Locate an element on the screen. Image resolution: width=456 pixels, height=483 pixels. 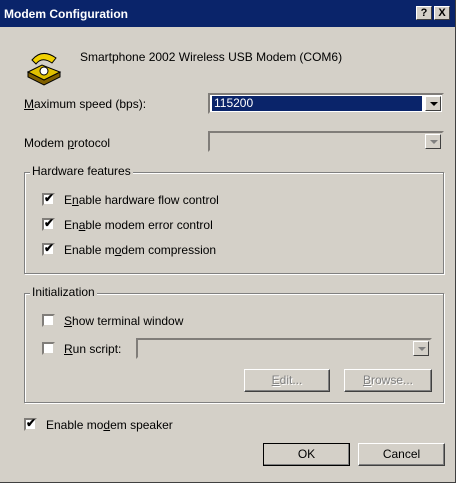
hardware-features-title: Hardware features is located at coordinates (81, 171).